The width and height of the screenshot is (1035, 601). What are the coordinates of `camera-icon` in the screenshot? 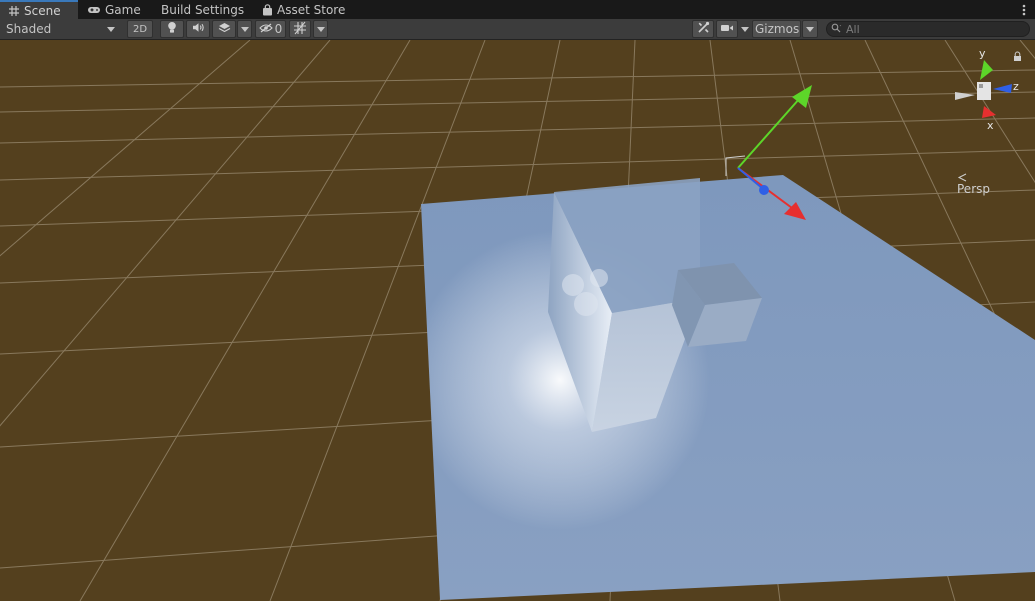 It's located at (727, 29).